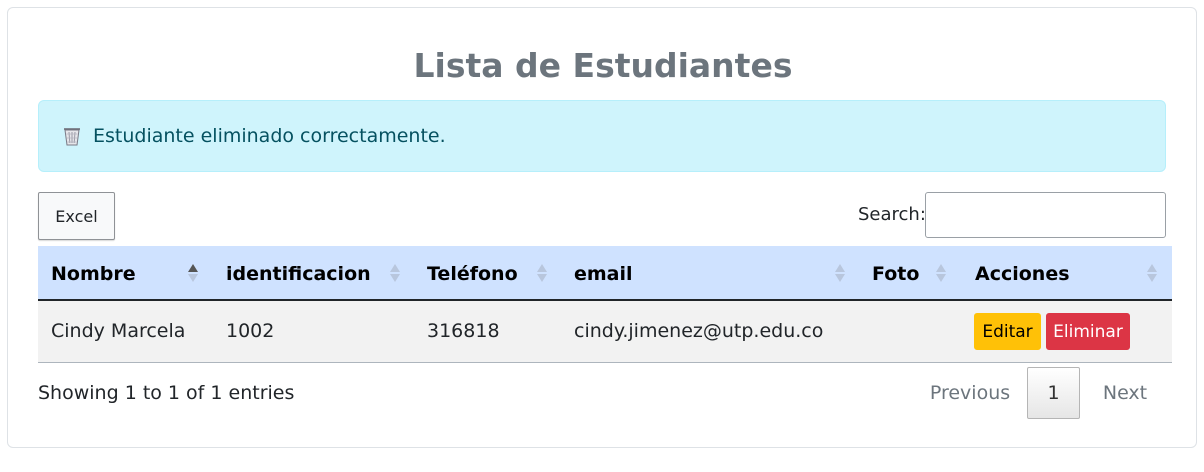  I want to click on search-input, so click(1045, 215).